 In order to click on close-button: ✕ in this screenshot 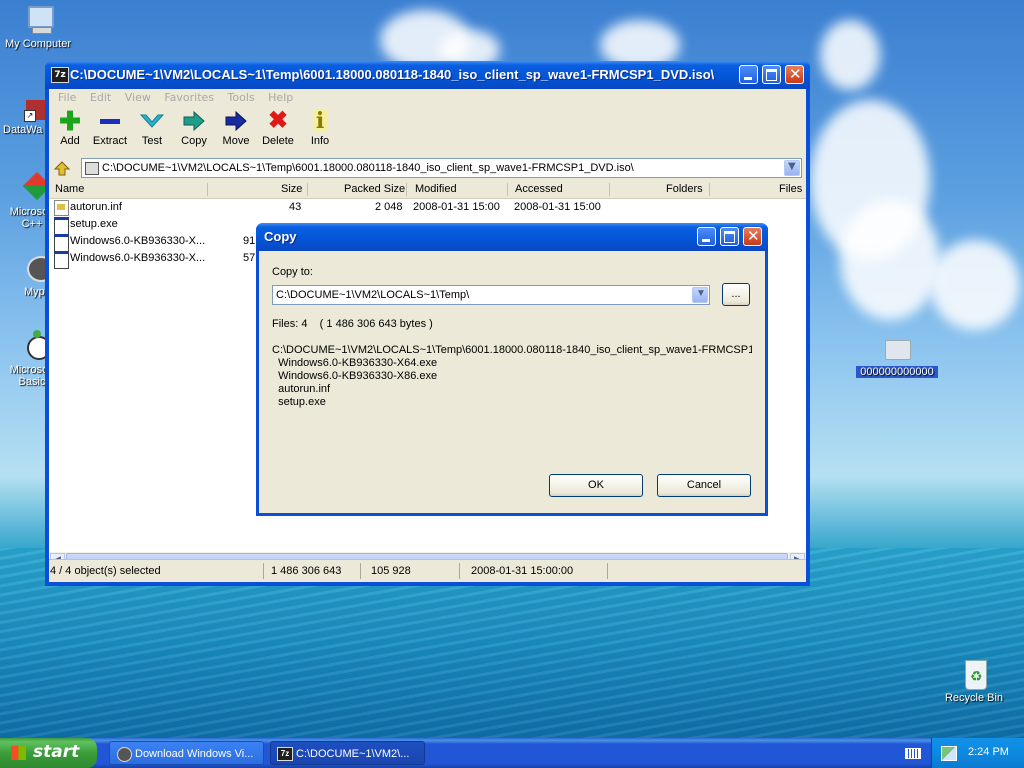, I will do `click(794, 74)`.